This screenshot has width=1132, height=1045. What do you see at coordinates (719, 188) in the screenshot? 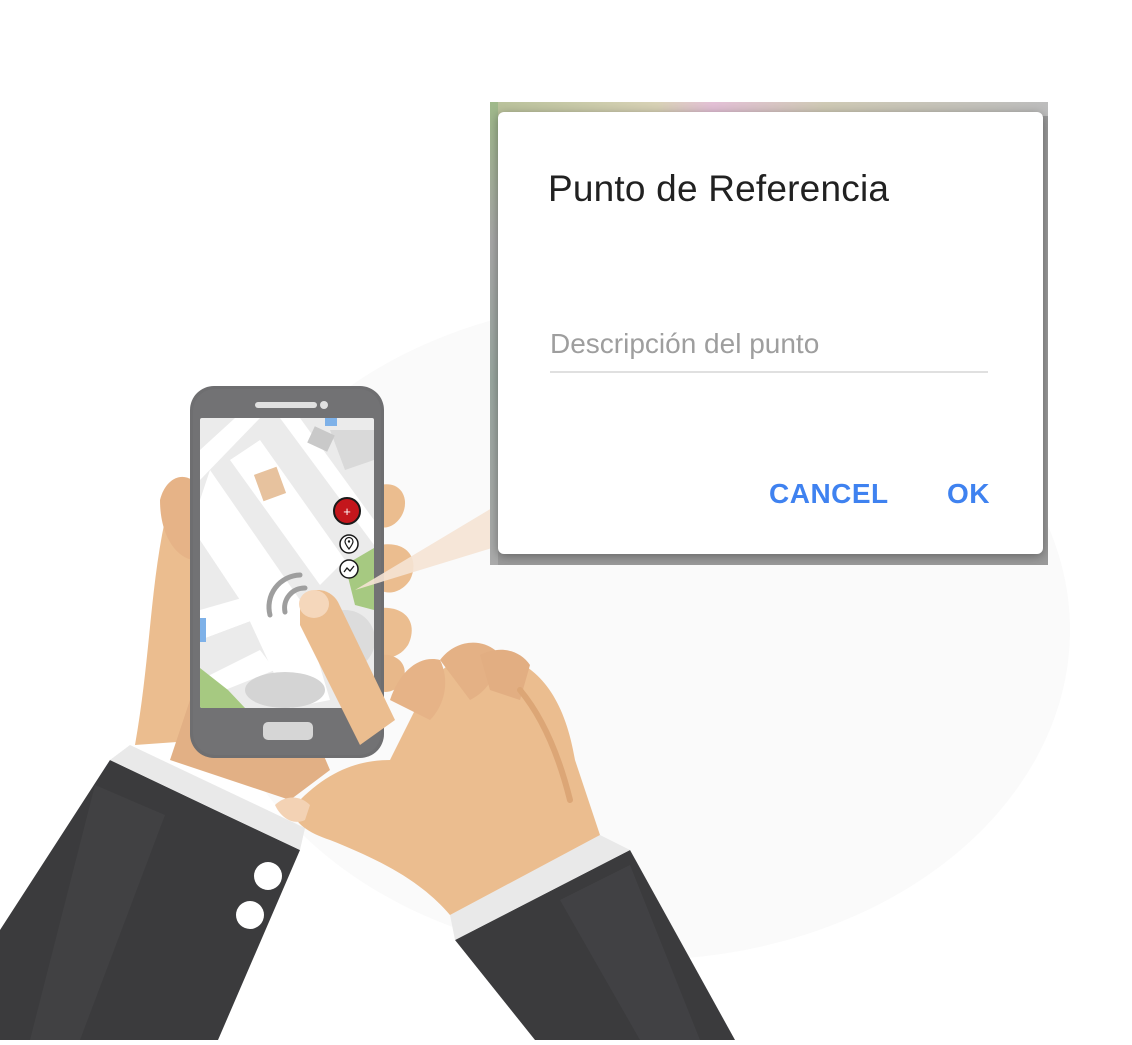
I see `dialog-title: Punto de Referencia` at bounding box center [719, 188].